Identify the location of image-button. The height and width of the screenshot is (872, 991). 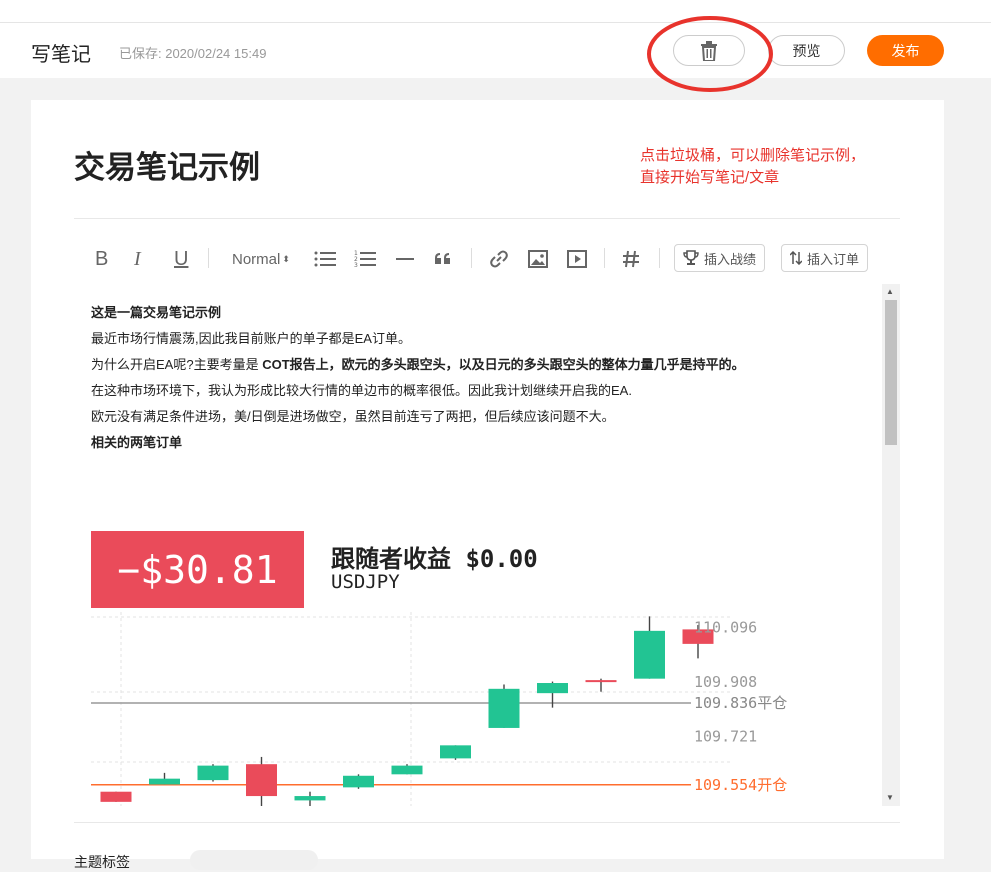
(538, 259).